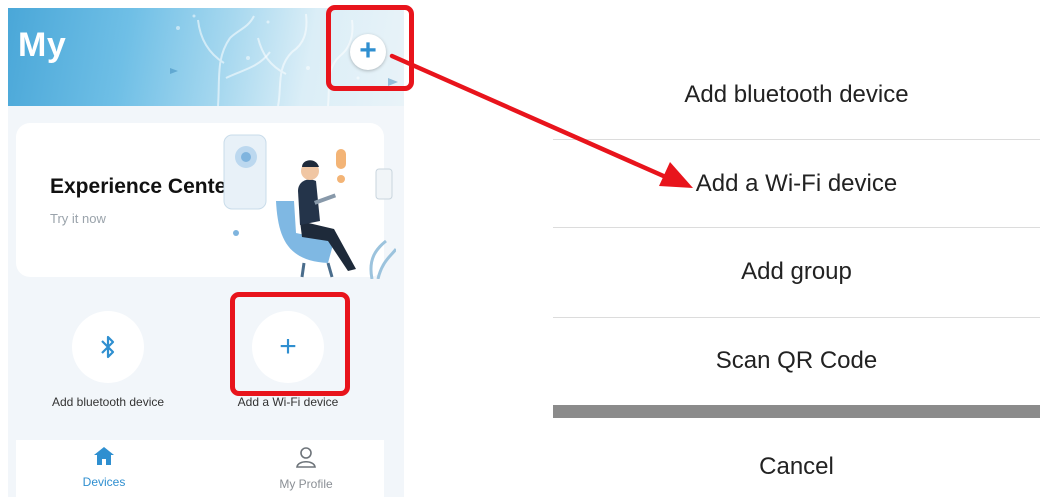 The width and height of the screenshot is (1040, 497). Describe the element at coordinates (541, 120) in the screenshot. I see `red-arrow-icon` at that location.